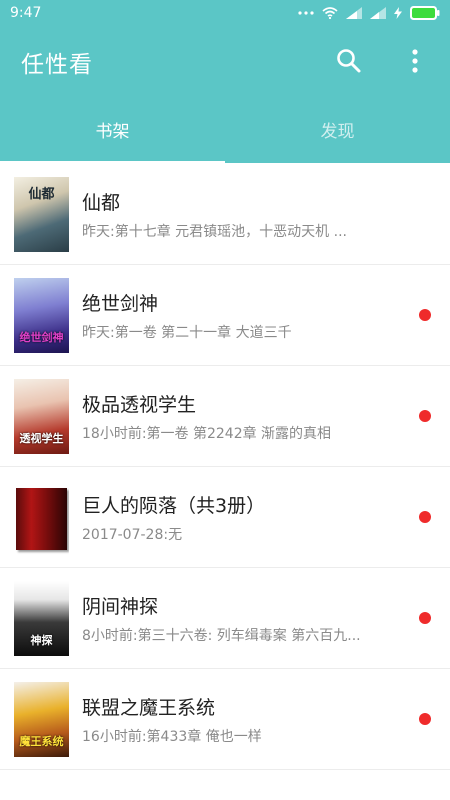 This screenshot has width=450, height=800. I want to click on book-cover: 魔王系统, so click(41, 719).